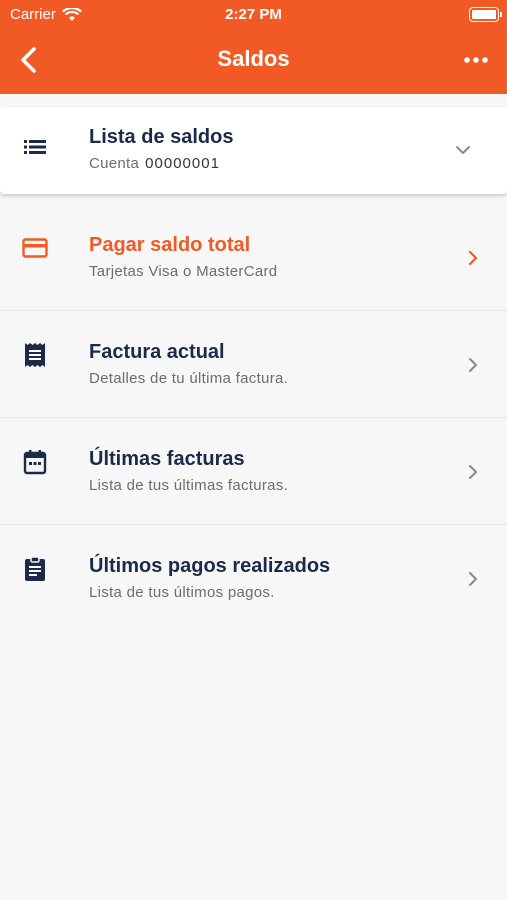 The image size is (507, 900). What do you see at coordinates (210, 566) in the screenshot?
I see `menu-item-title: Últimos pagos realizados` at bounding box center [210, 566].